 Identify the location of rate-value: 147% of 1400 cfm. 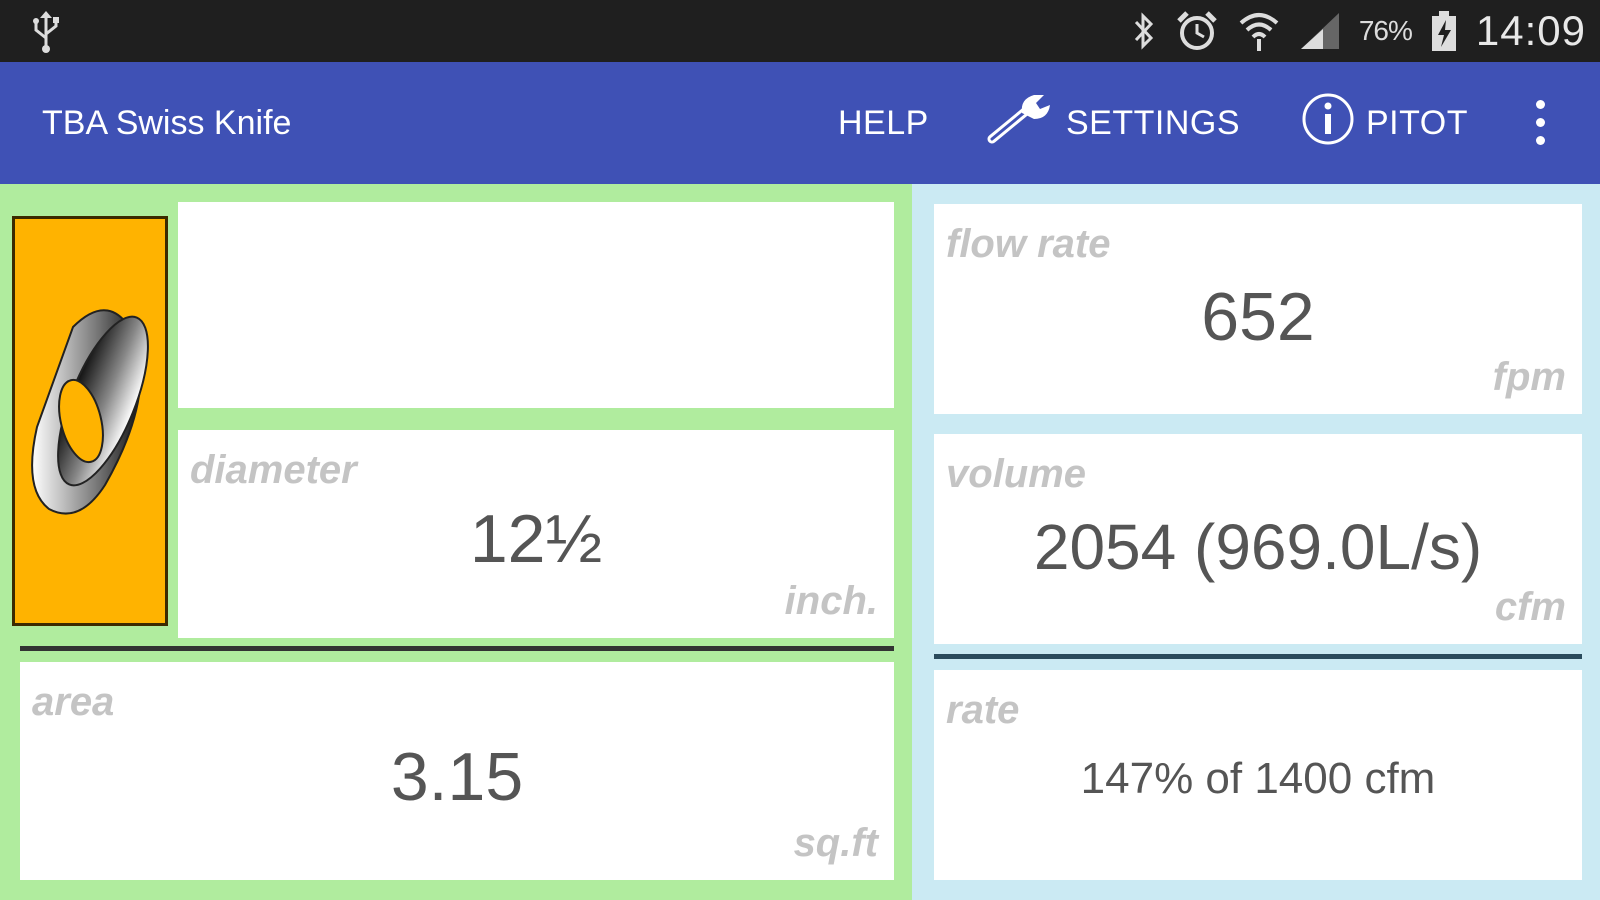
(1258, 778).